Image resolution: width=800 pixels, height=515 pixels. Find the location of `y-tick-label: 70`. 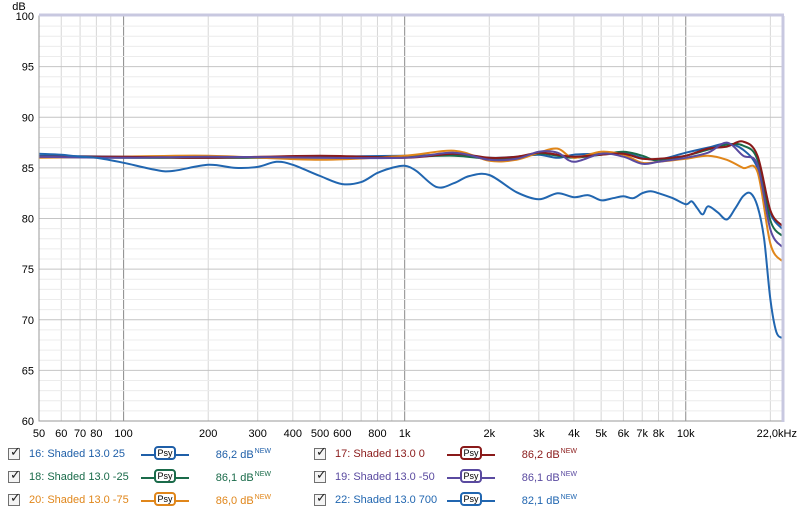

y-tick-label: 70 is located at coordinates (28, 321).